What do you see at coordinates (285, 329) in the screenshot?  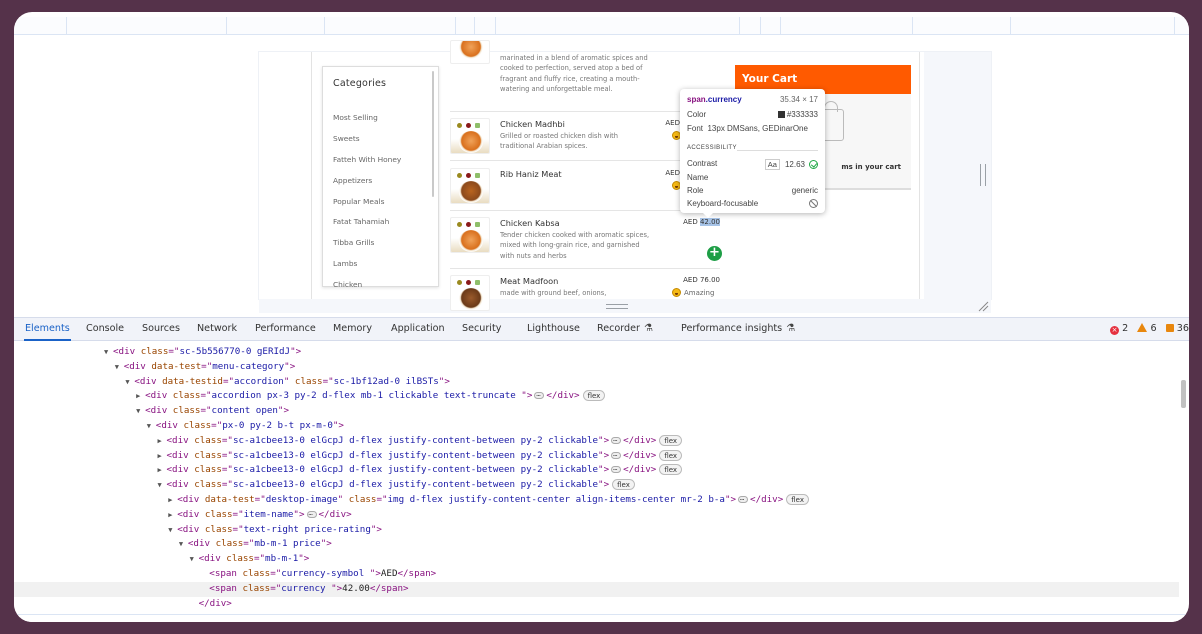 I see `tab-performance: Performance` at bounding box center [285, 329].